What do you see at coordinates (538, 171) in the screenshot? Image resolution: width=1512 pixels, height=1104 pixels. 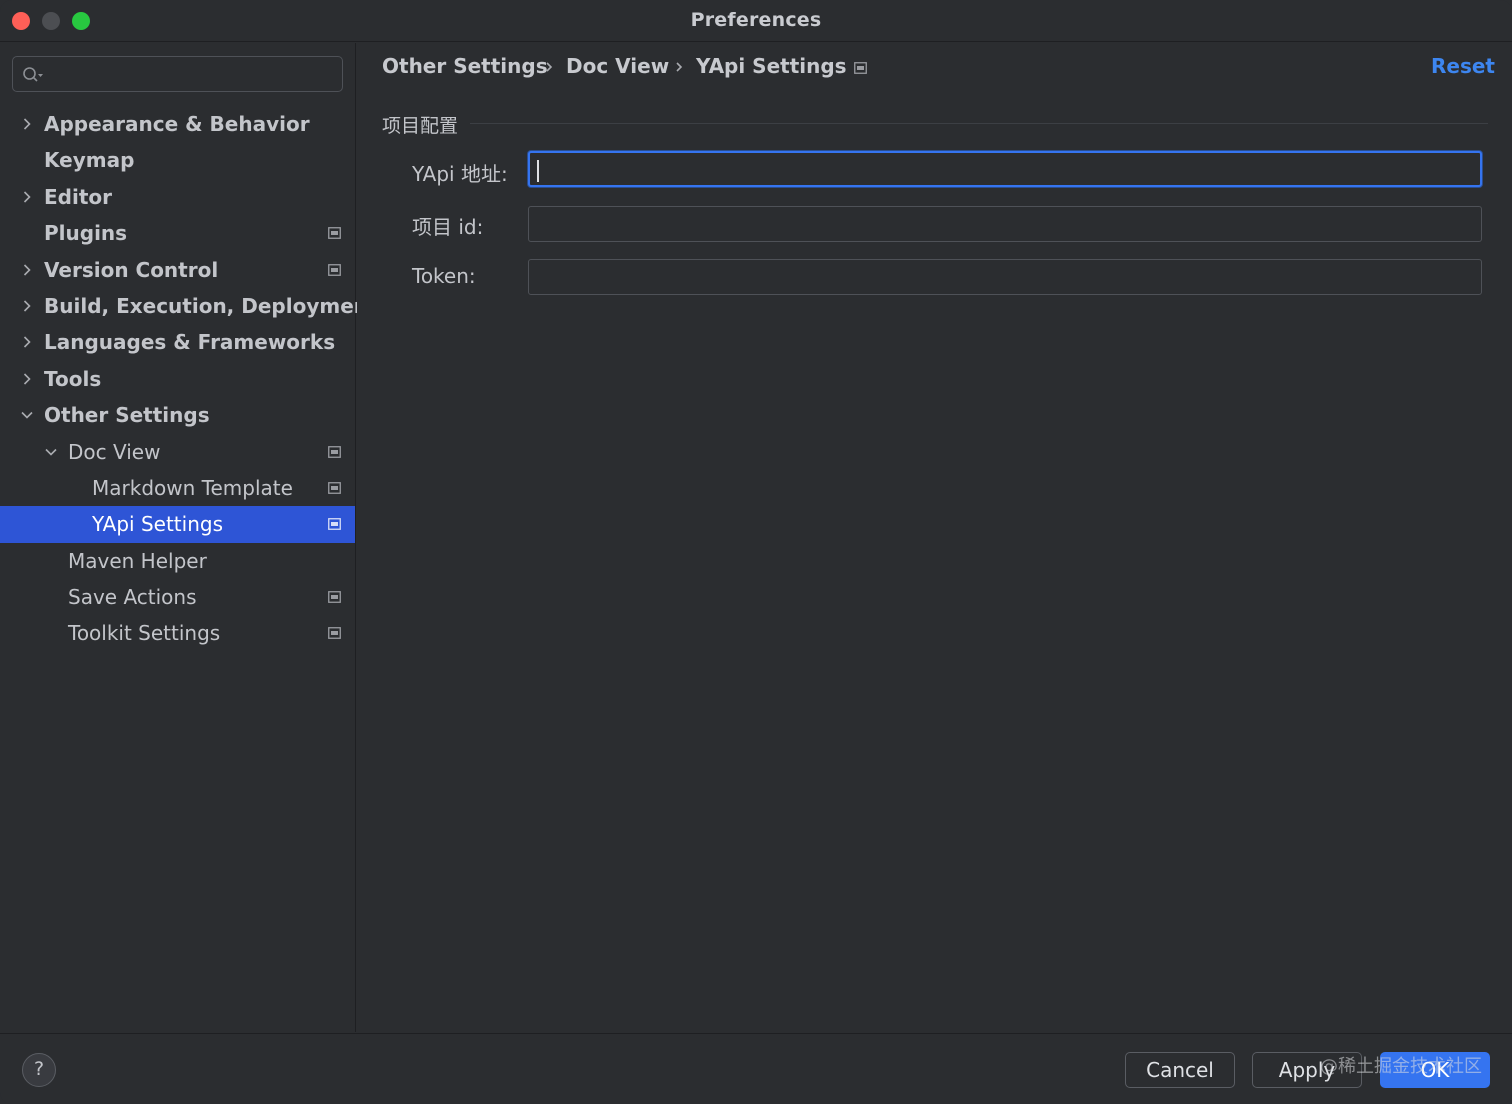 I see `text-caret` at bounding box center [538, 171].